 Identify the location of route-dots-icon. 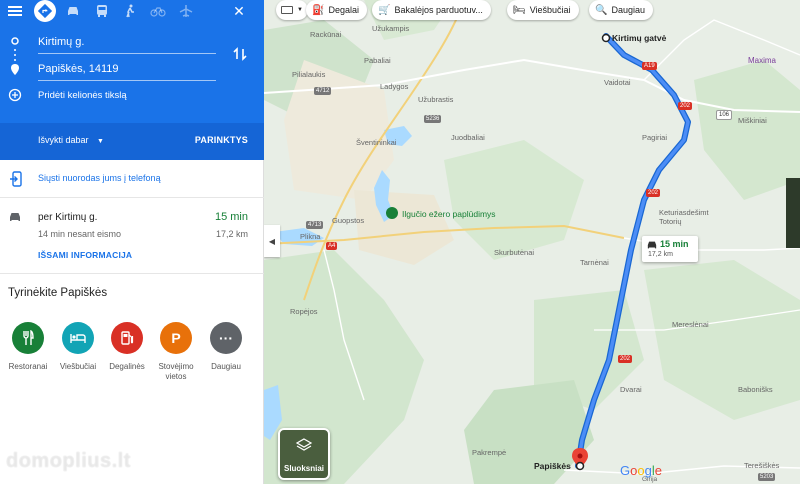
(15, 69).